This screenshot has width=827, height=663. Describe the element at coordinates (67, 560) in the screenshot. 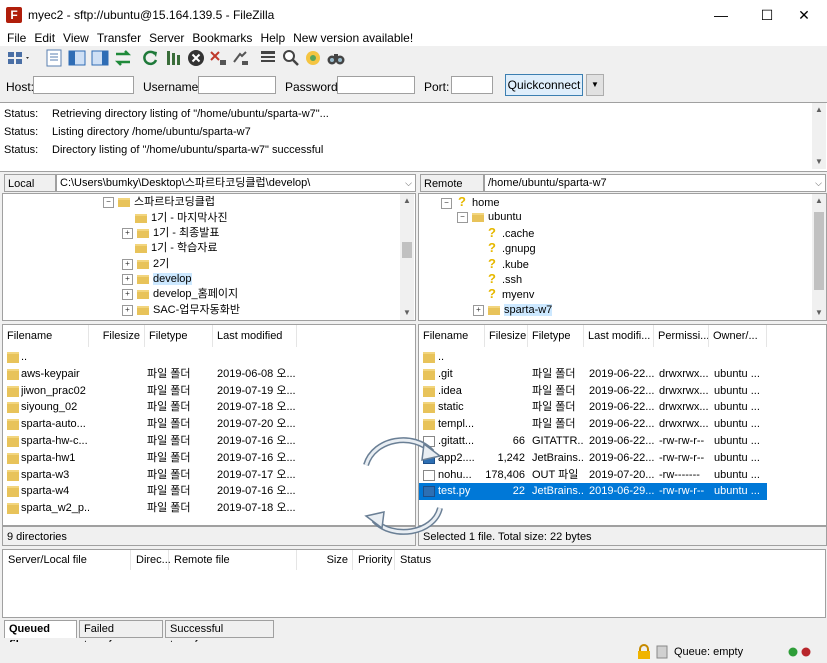

I see `queue-column-server-local-file: Server/Local file` at that location.